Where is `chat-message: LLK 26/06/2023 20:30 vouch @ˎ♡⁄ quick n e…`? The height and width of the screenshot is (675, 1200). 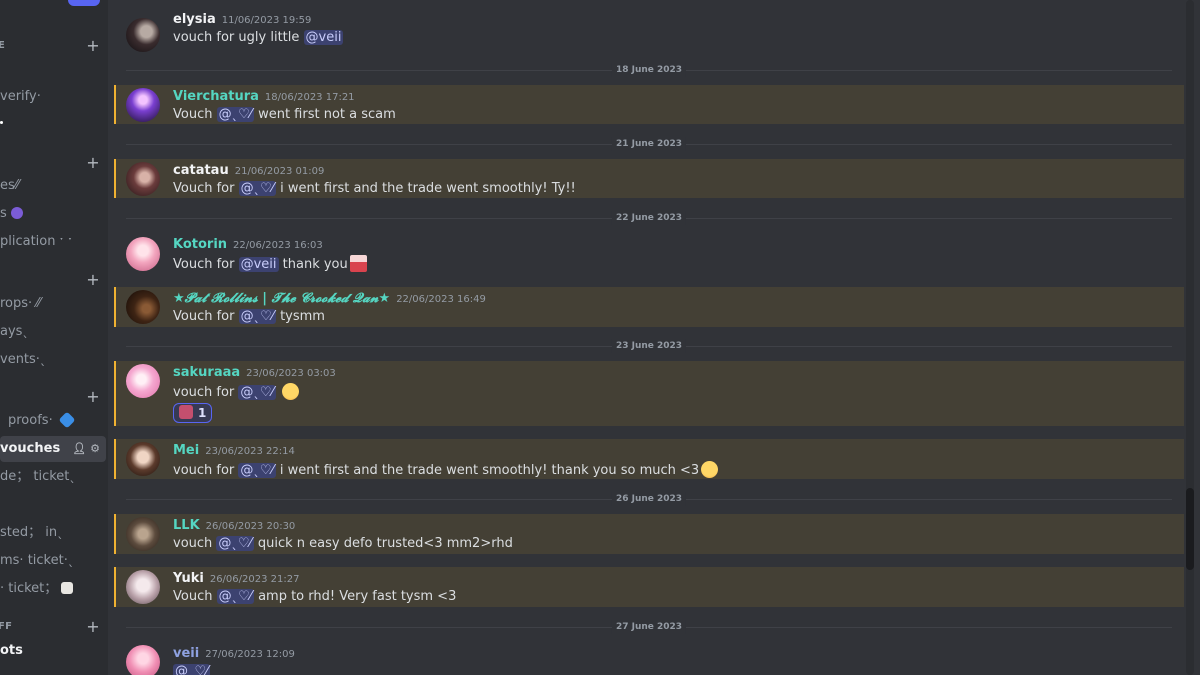 chat-message: LLK 26/06/2023 20:30 vouch @ˎ♡⁄ quick n e… is located at coordinates (649, 534).